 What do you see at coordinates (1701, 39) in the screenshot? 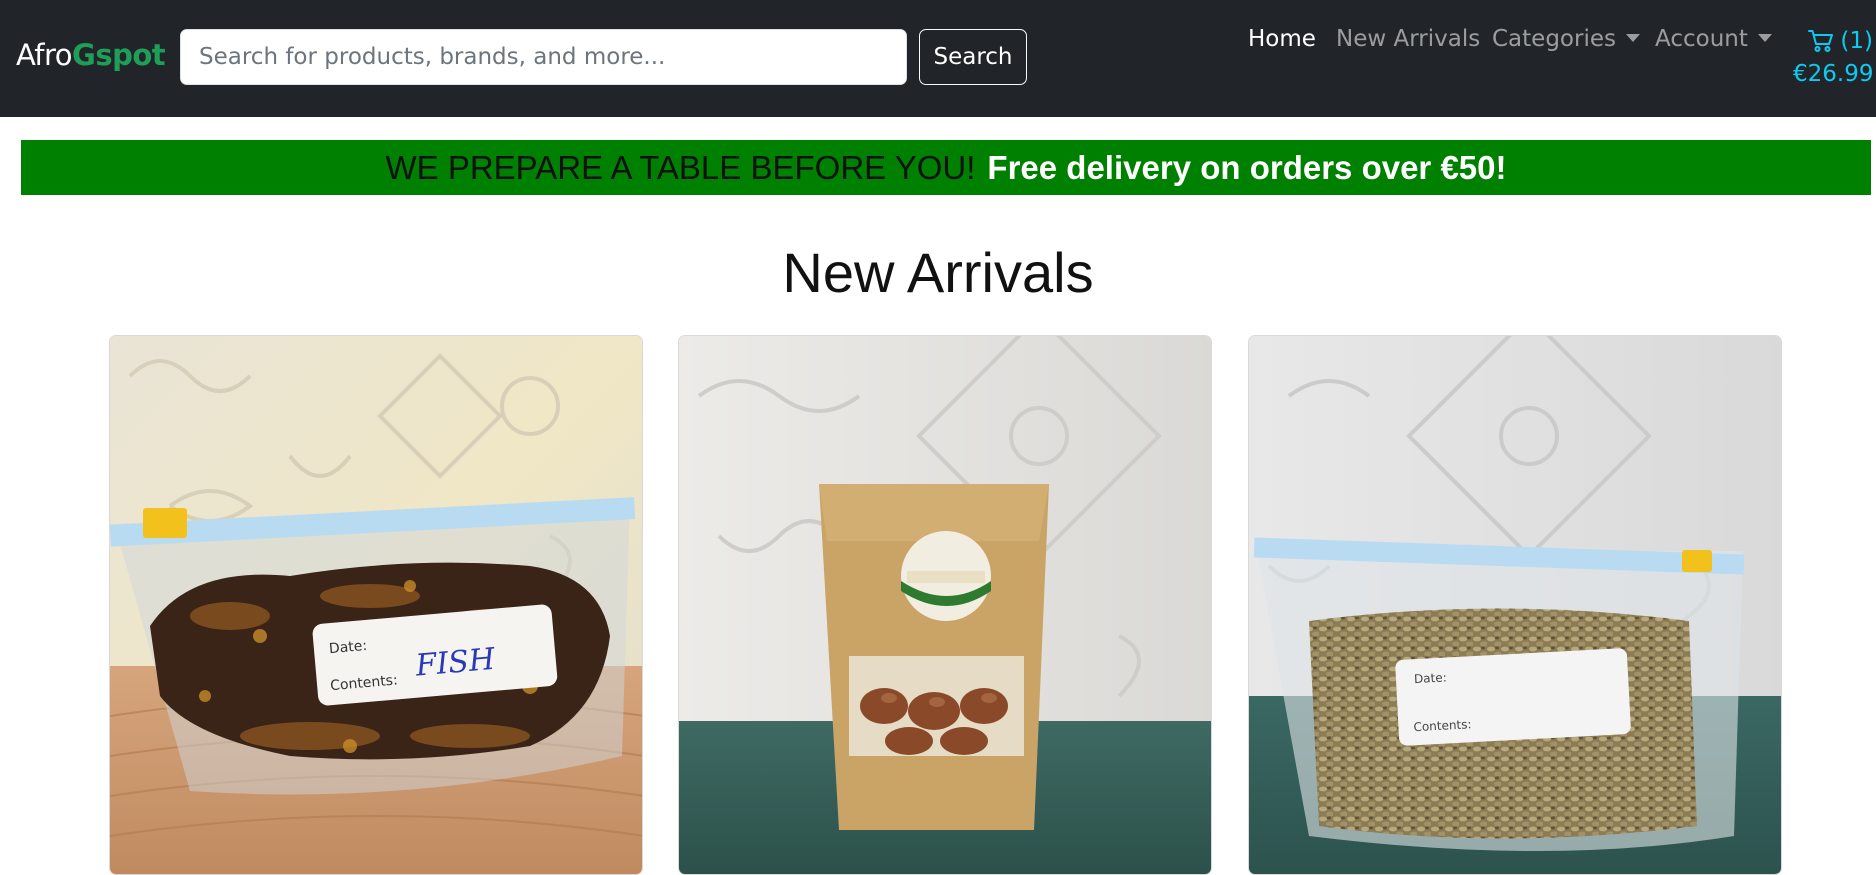
I see `nav-account-label: Account` at bounding box center [1701, 39].